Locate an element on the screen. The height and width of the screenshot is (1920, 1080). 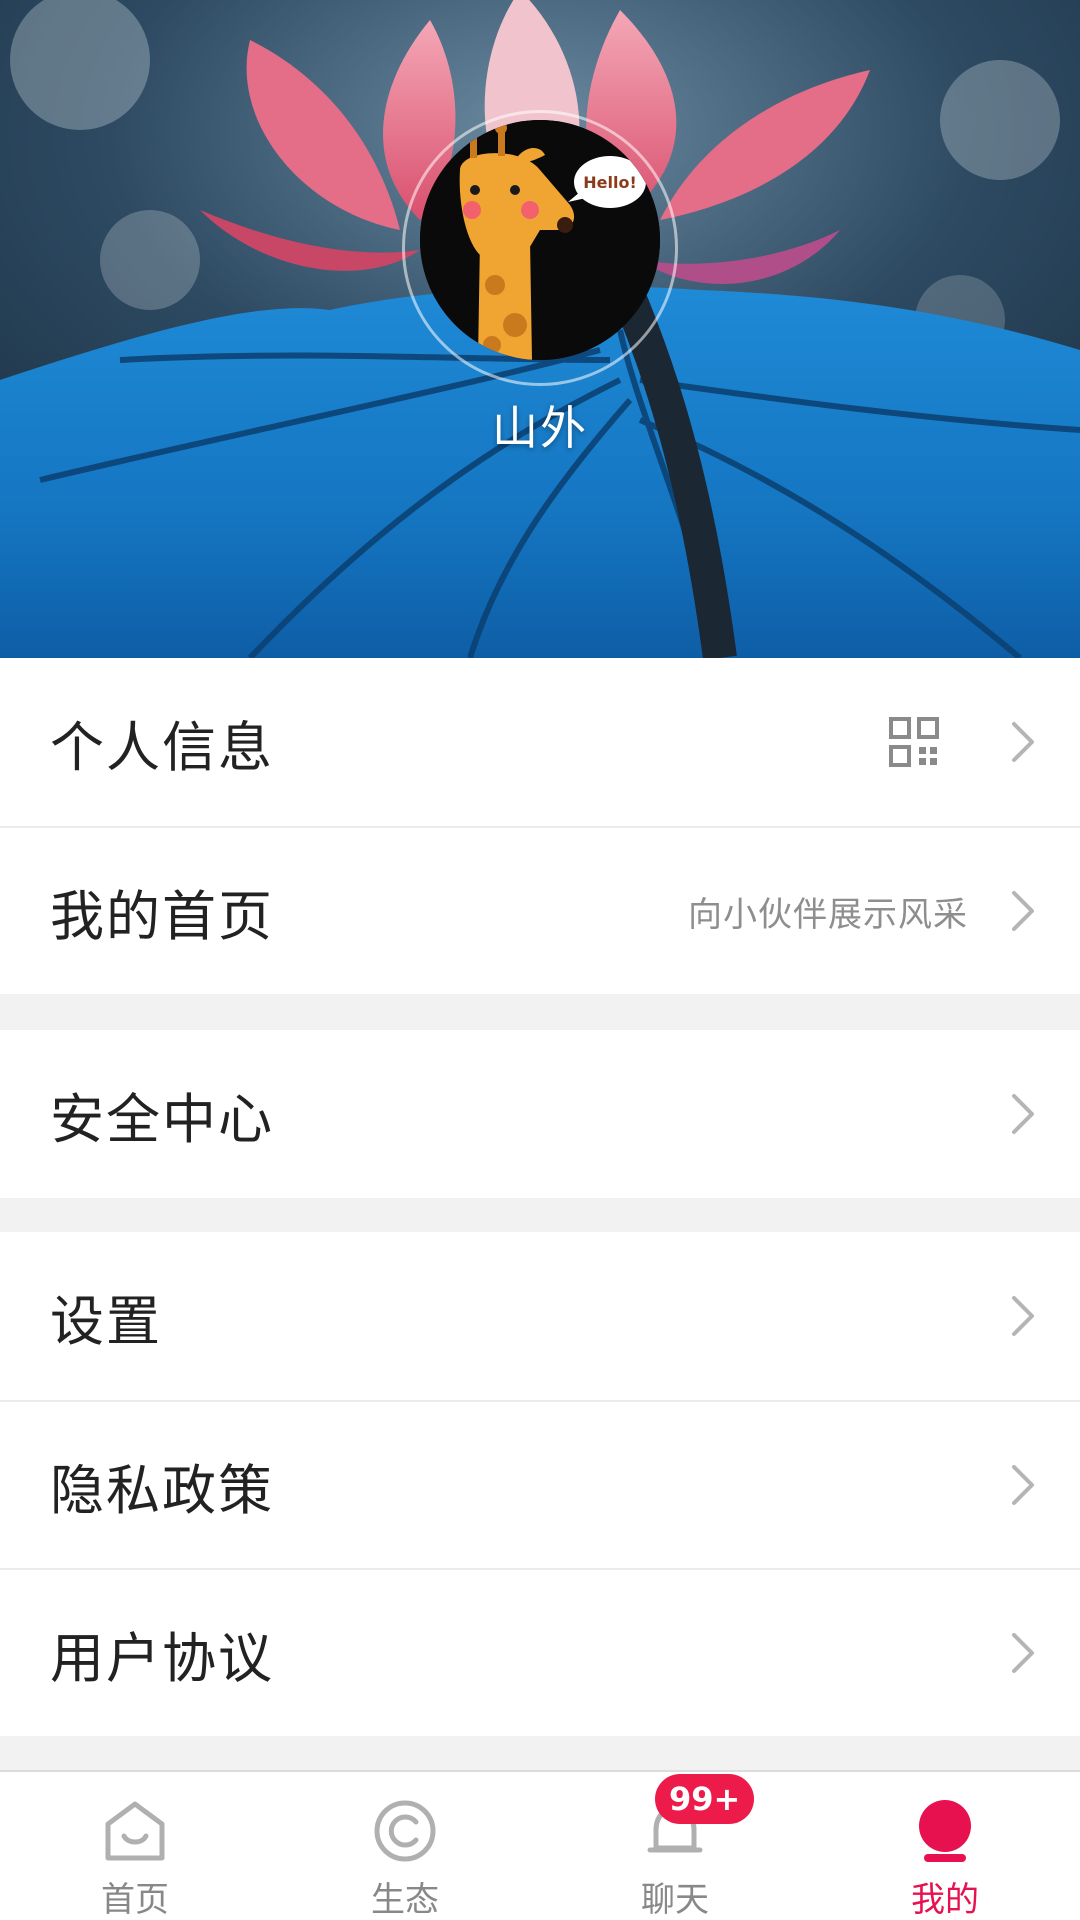
home-icon is located at coordinates (135, 1831).